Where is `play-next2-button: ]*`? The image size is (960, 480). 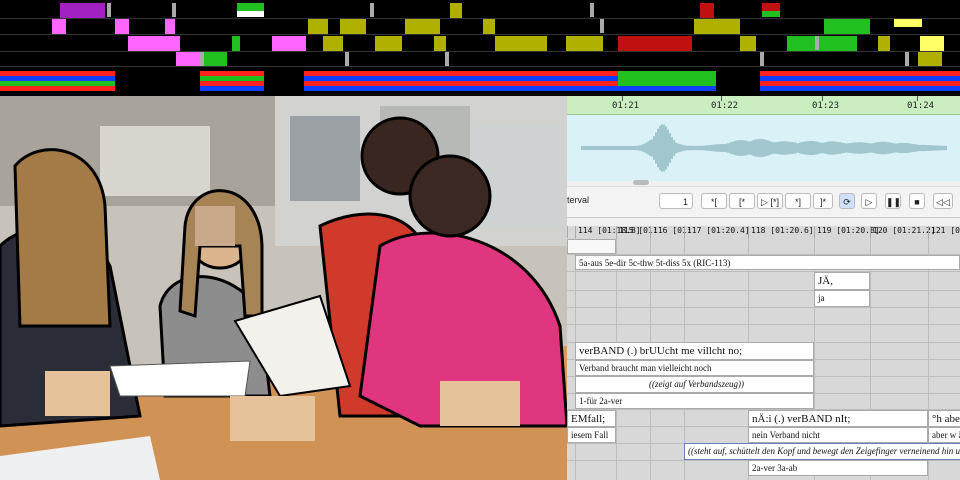
play-next2-button: ]* is located at coordinates (823, 201).